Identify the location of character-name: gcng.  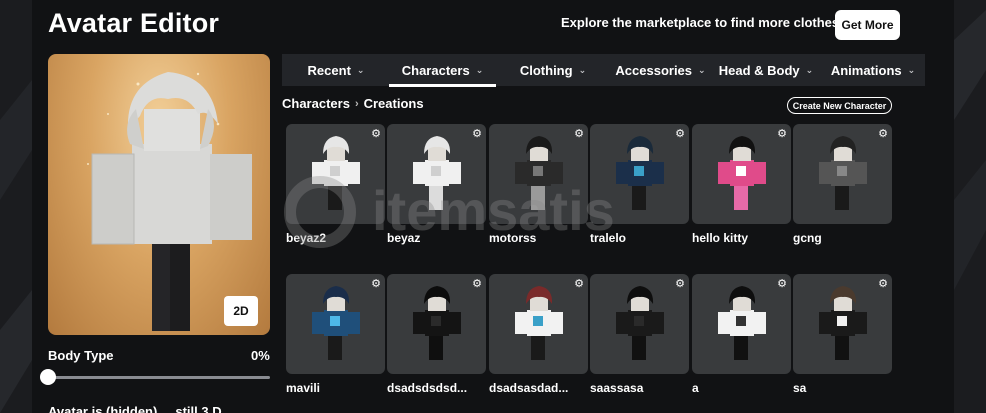
(807, 238).